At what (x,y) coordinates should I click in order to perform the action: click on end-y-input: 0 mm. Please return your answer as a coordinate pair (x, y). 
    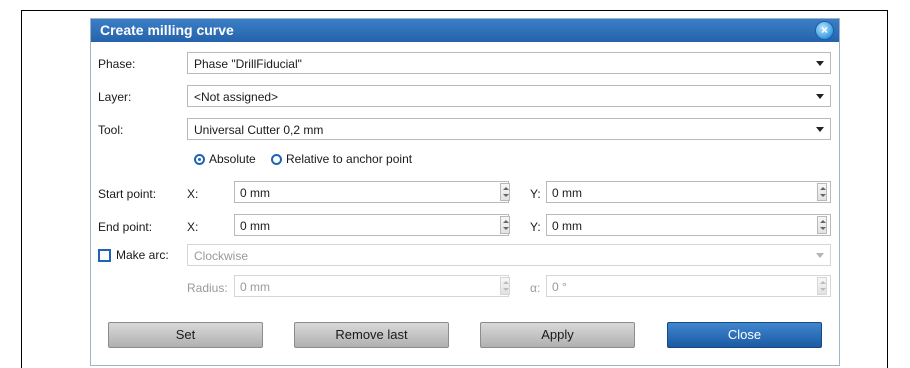
    Looking at the image, I should click on (688, 225).